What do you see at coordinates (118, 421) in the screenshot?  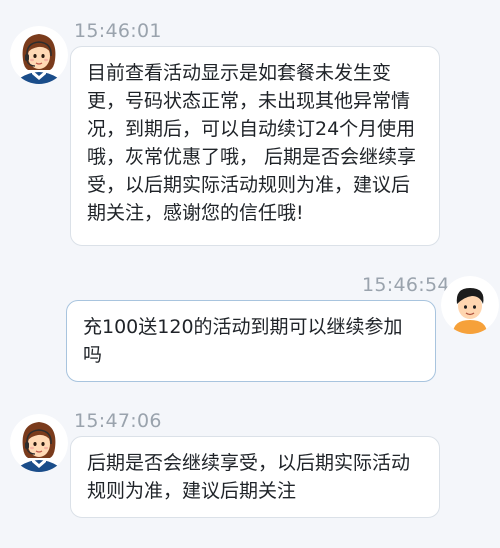 I see `message-timestamp: 15:47:06` at bounding box center [118, 421].